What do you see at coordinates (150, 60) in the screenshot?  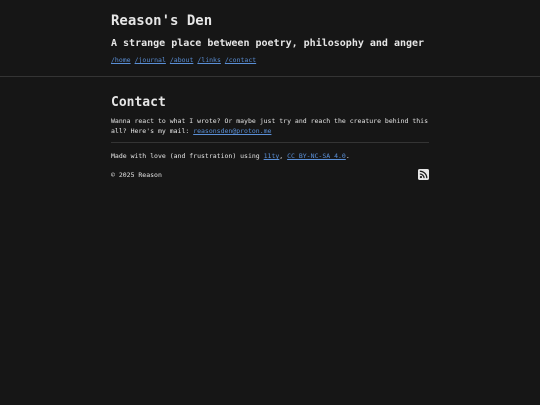 I see `nav-journal: /journal` at bounding box center [150, 60].